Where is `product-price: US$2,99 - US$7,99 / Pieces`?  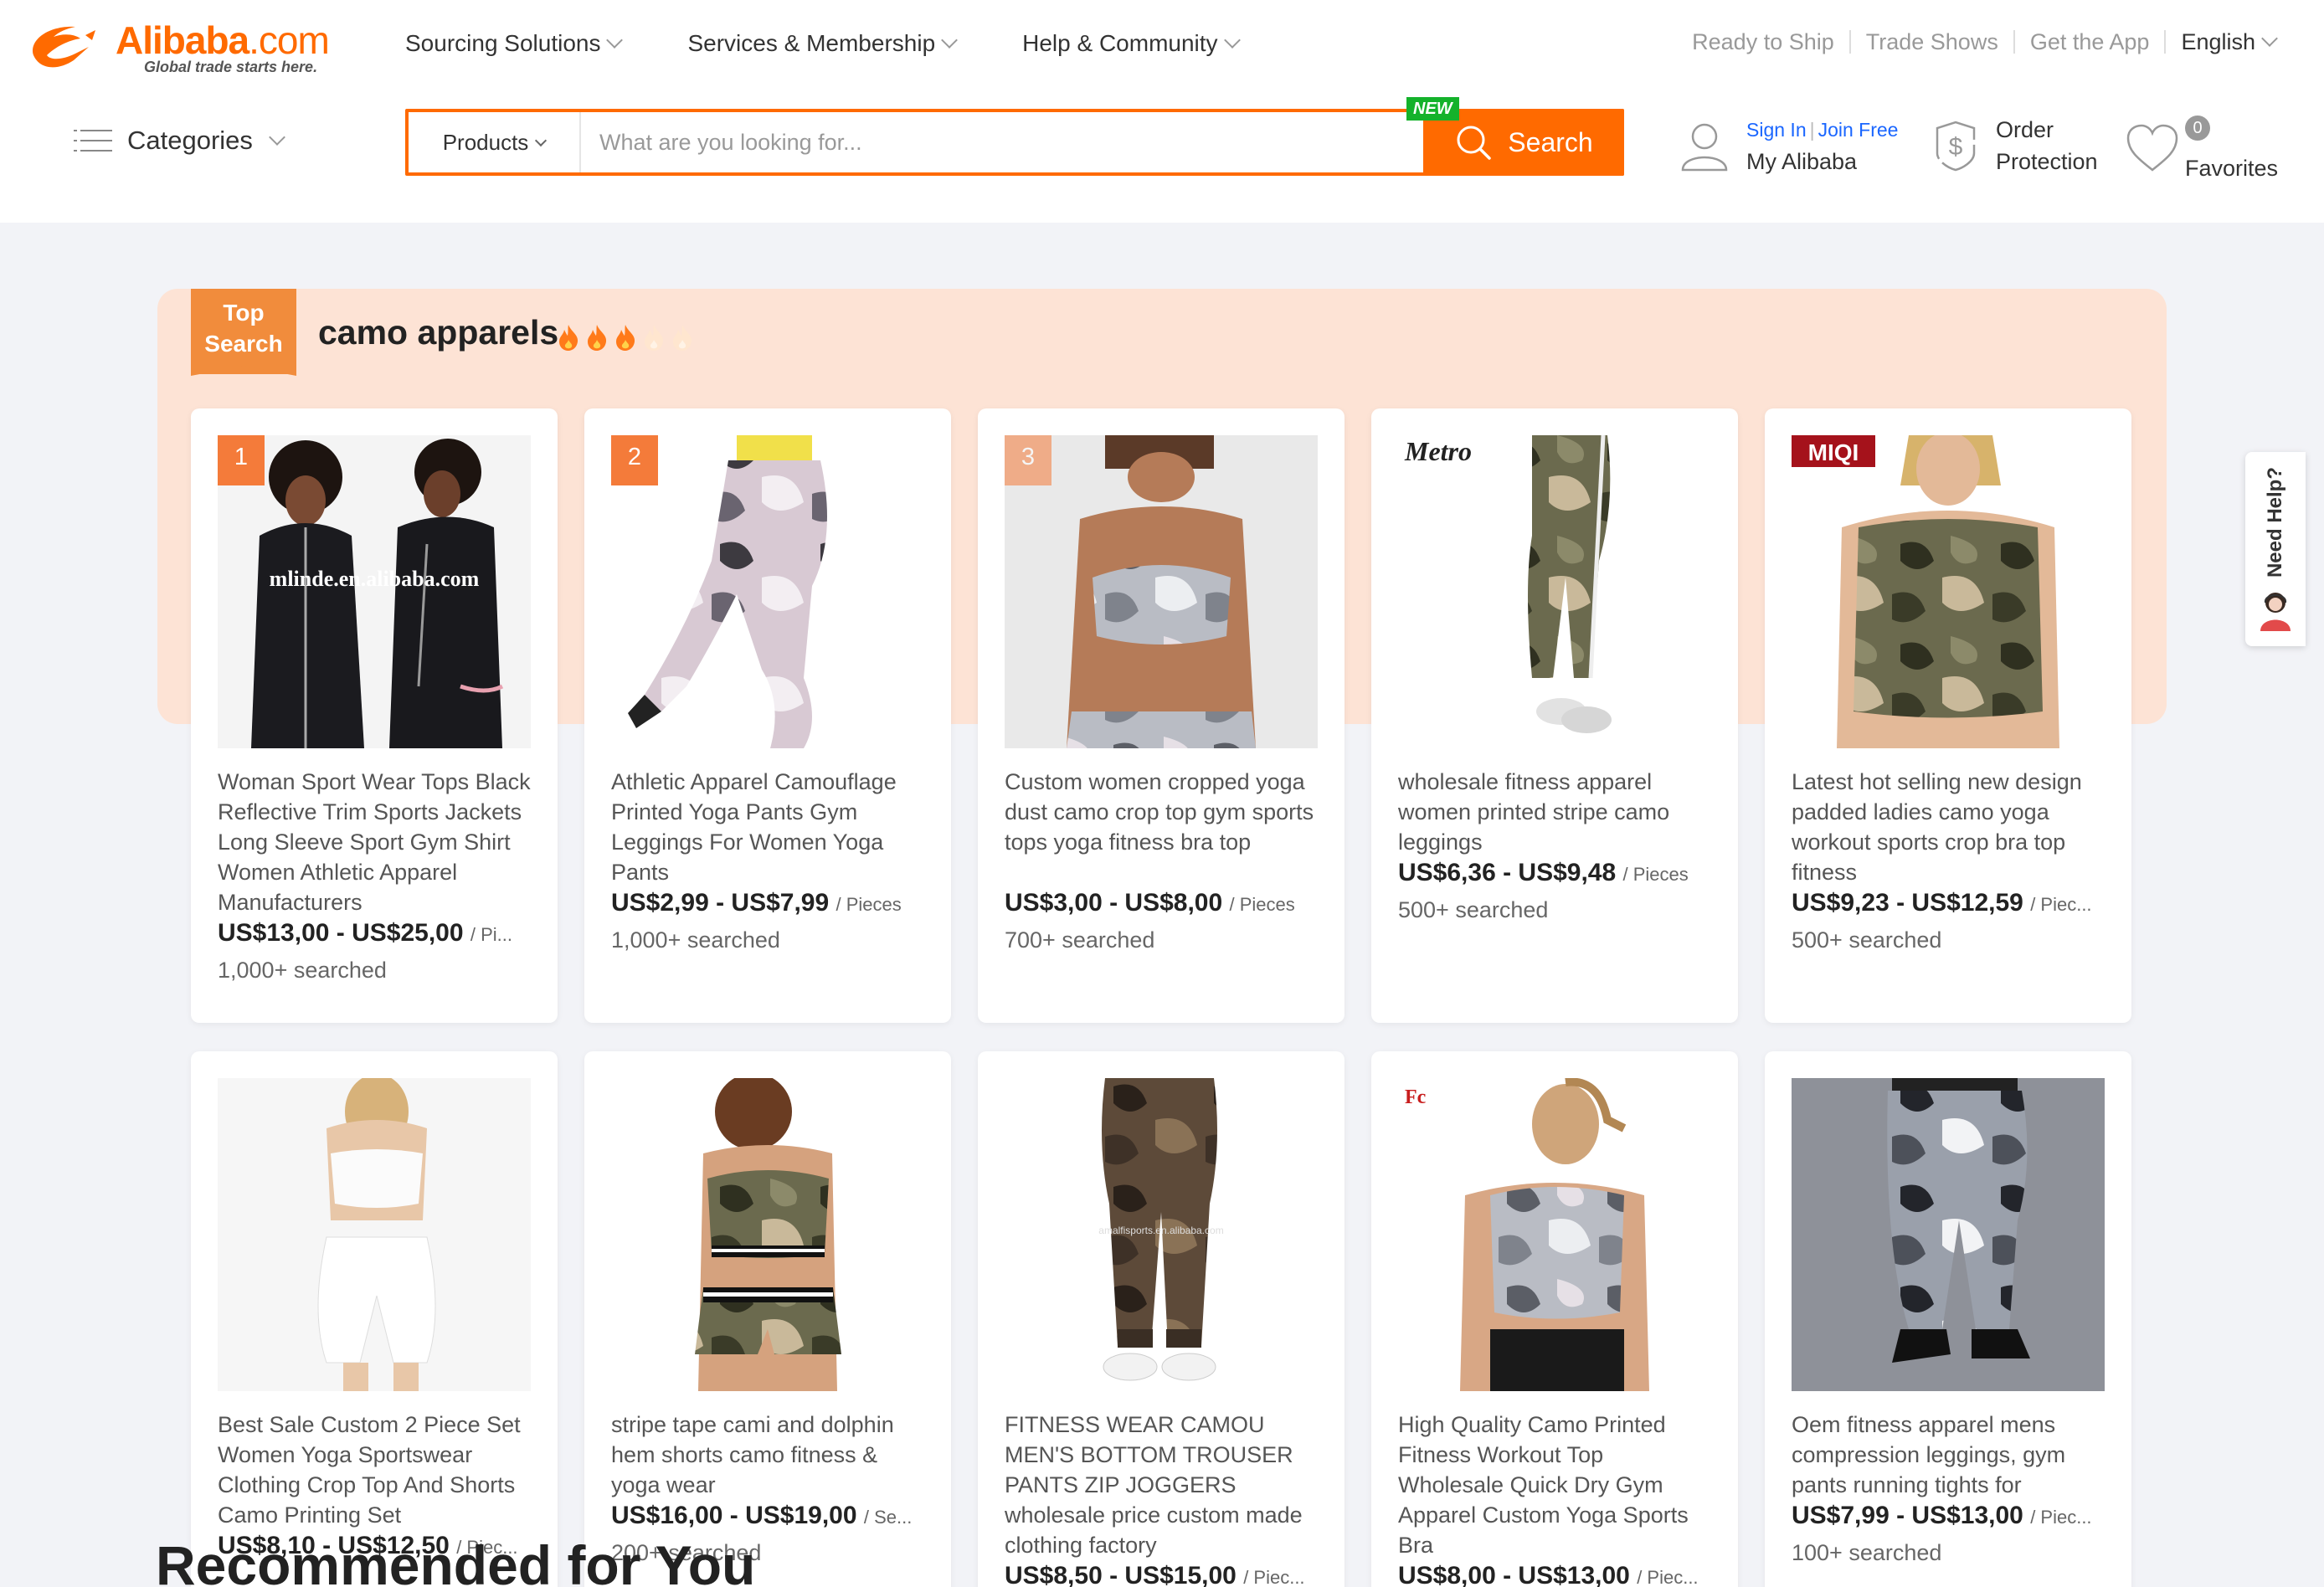
product-price: US$2,99 - US$7,99 / Pieces is located at coordinates (770, 903).